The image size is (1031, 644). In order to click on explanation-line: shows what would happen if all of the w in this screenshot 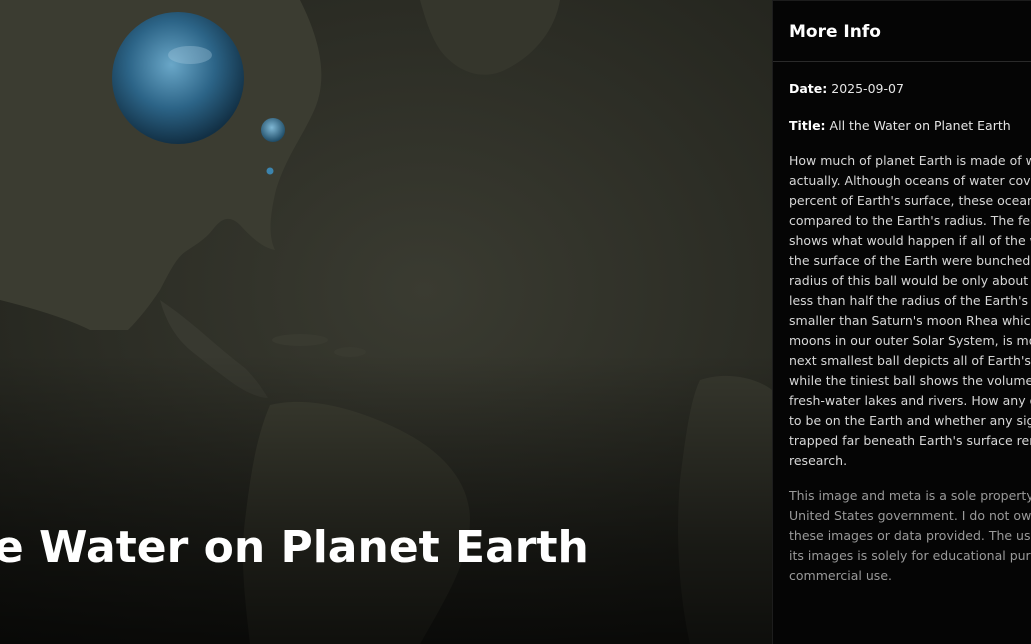, I will do `click(910, 240)`.